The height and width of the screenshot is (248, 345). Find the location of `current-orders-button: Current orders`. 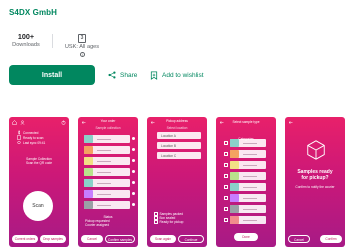

current-orders-button: Current orders is located at coordinates (25, 239).